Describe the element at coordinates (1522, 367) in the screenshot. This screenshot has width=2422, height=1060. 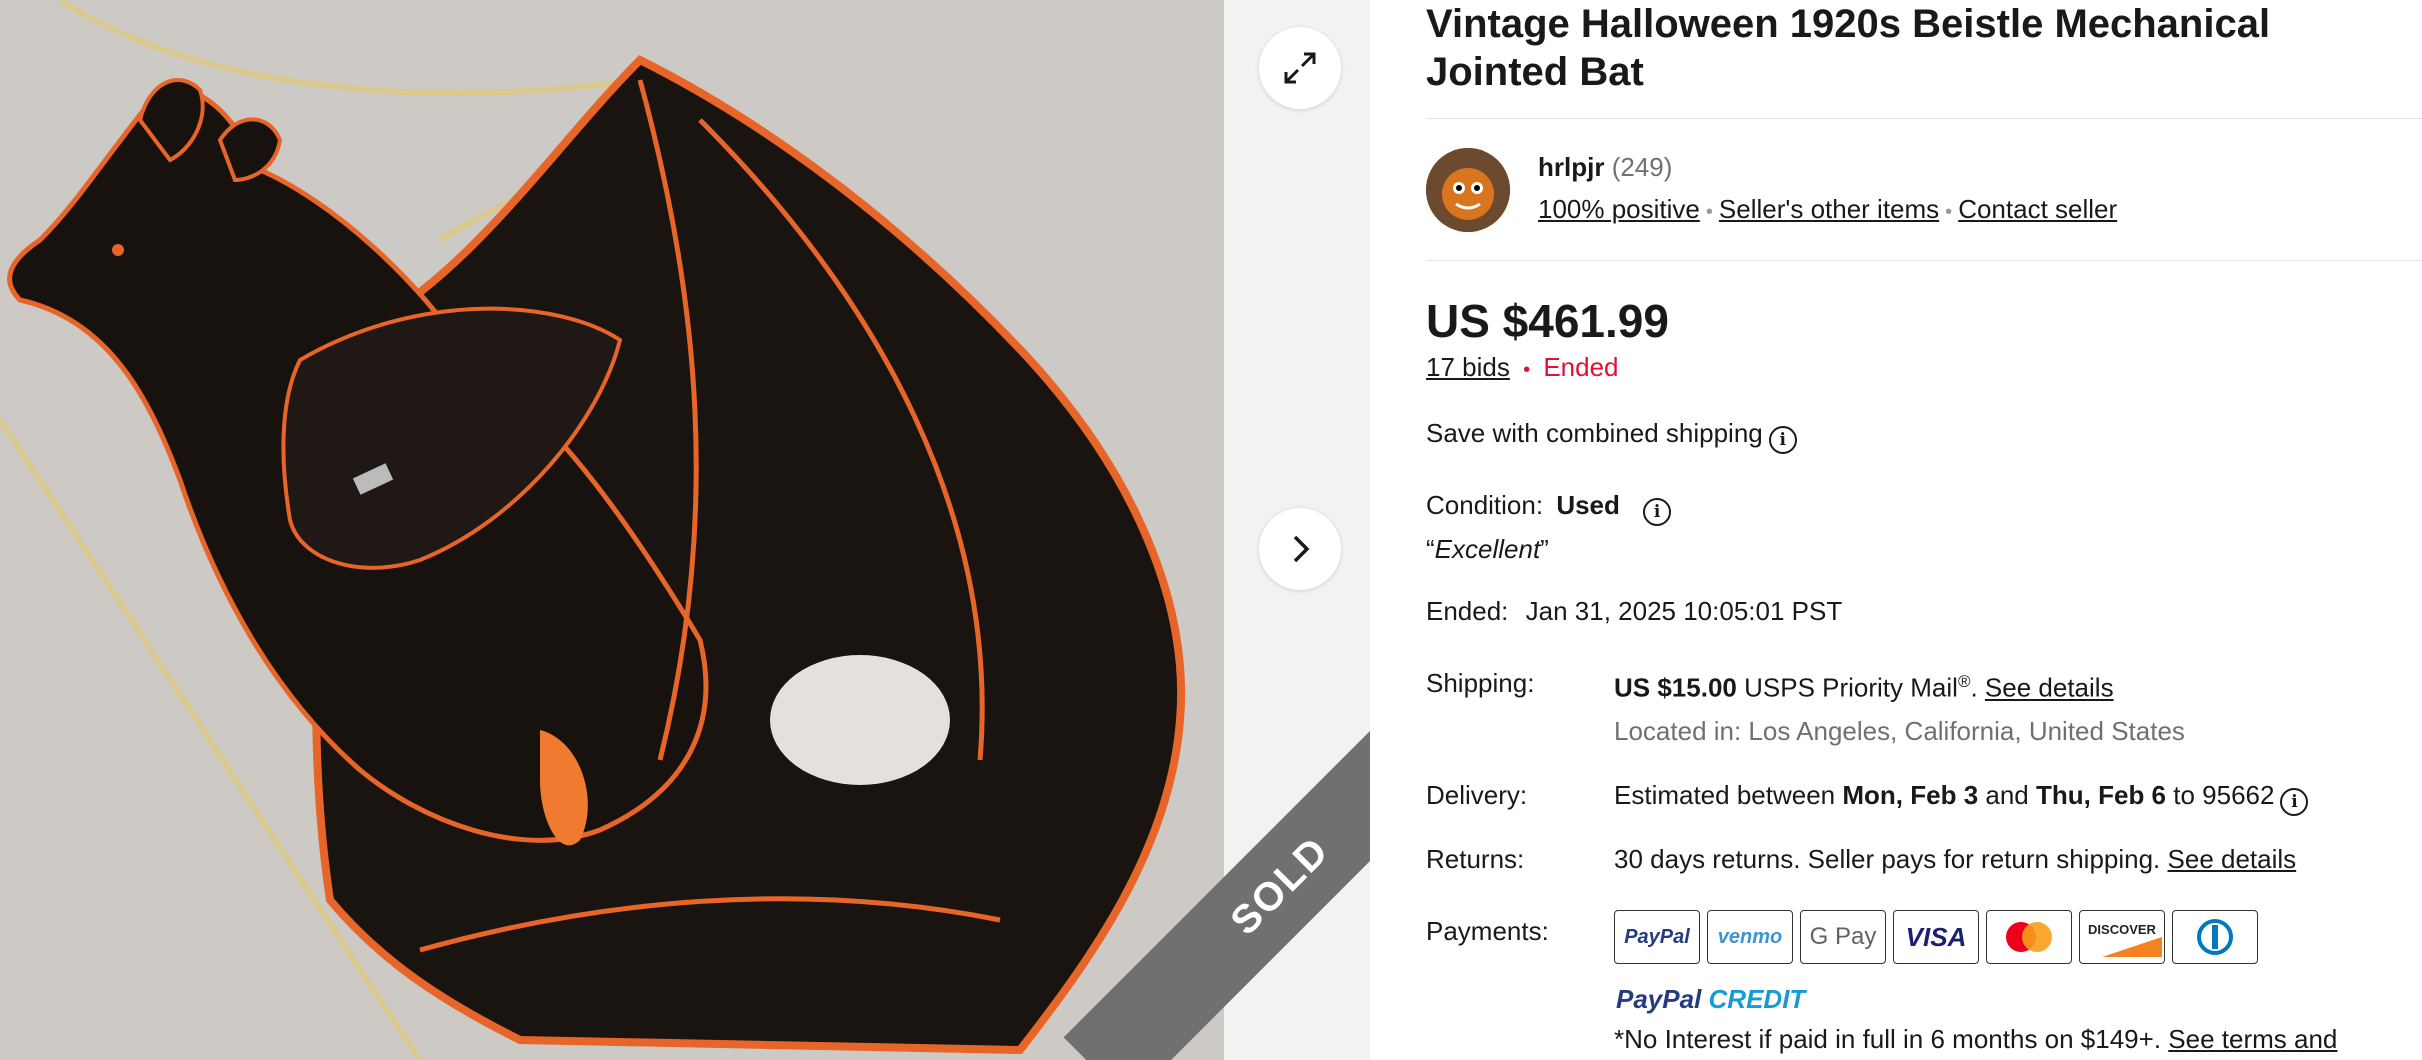
I see `bids-status-line: 17 bids • Ended` at that location.